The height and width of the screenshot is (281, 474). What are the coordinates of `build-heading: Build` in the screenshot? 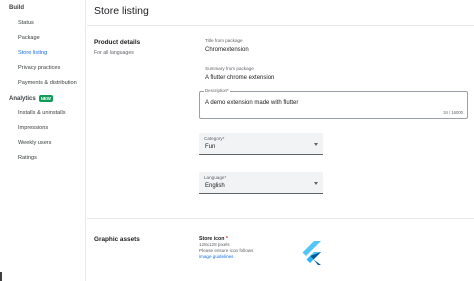 It's located at (16, 8).